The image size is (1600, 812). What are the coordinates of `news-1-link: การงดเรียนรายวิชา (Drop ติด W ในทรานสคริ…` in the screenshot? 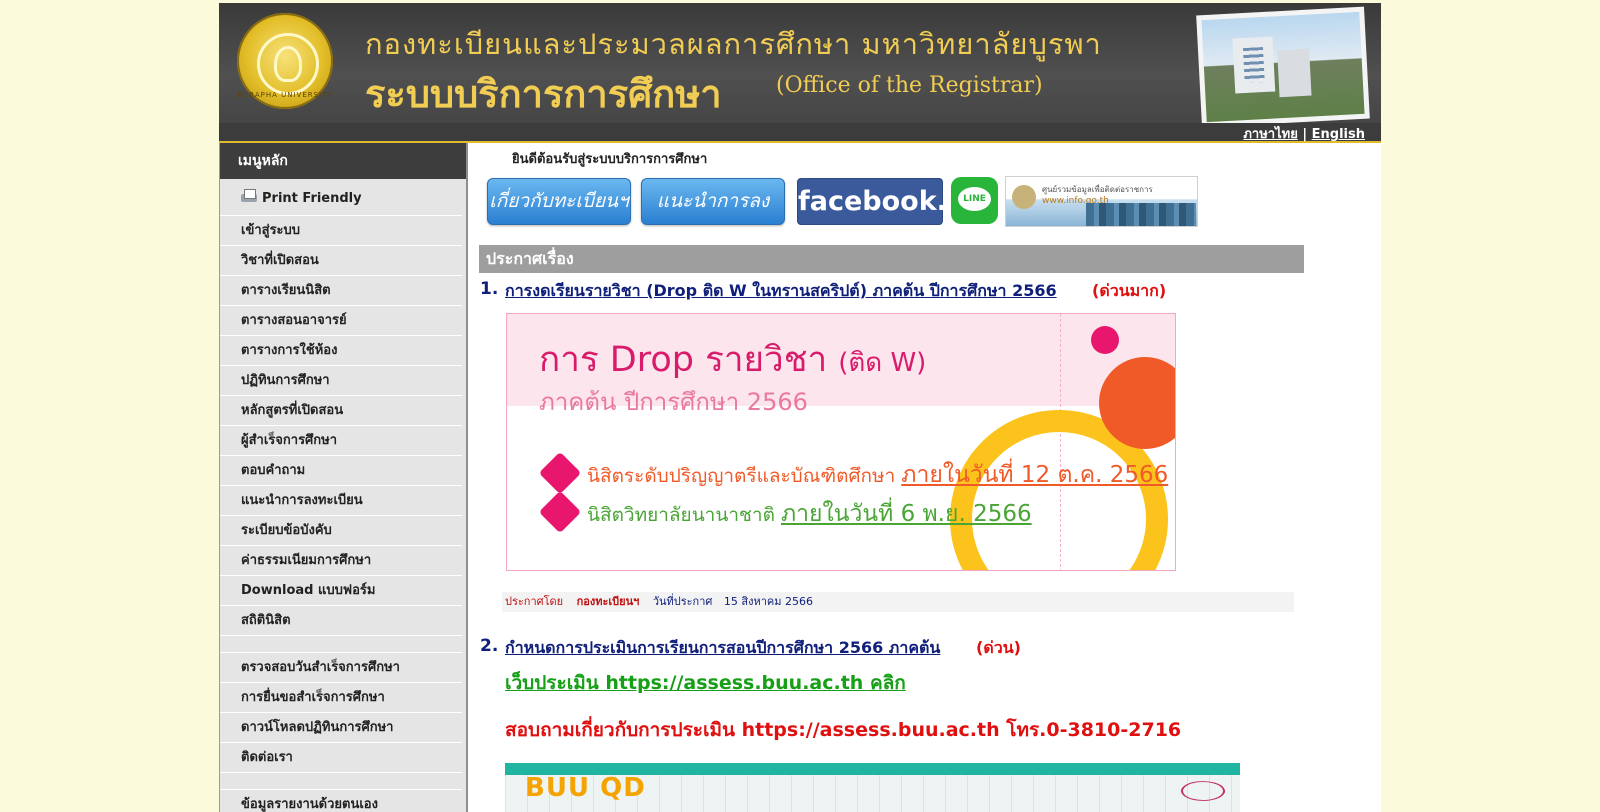 It's located at (781, 291).